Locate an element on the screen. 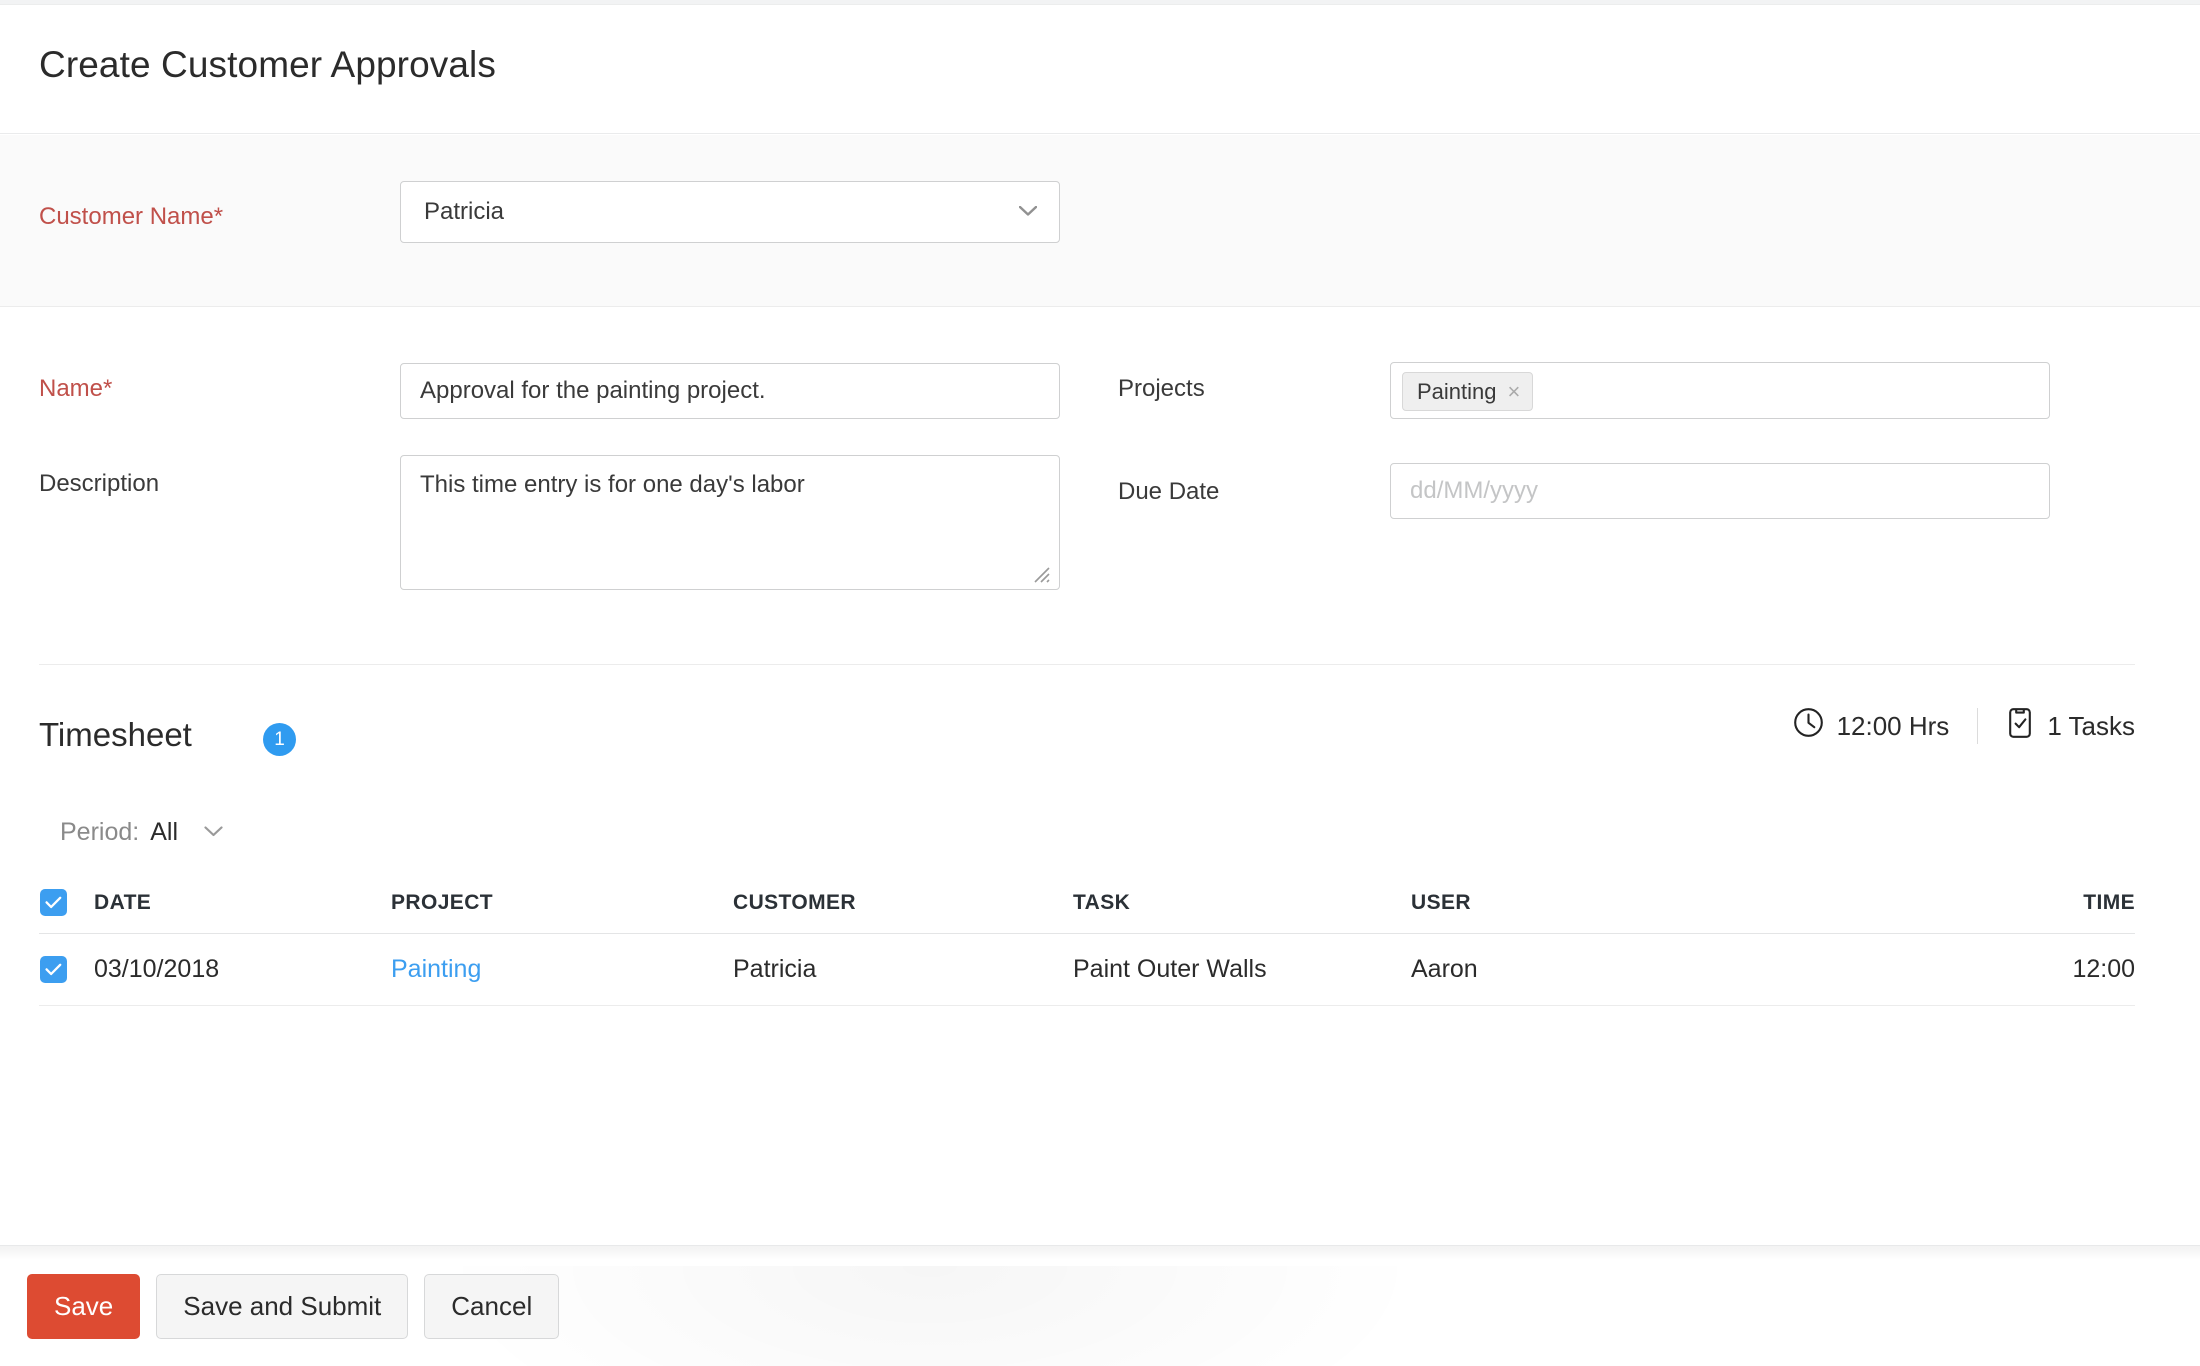 Image resolution: width=2200 pixels, height=1366 pixels. customer-name-value: Patricia is located at coordinates (464, 211).